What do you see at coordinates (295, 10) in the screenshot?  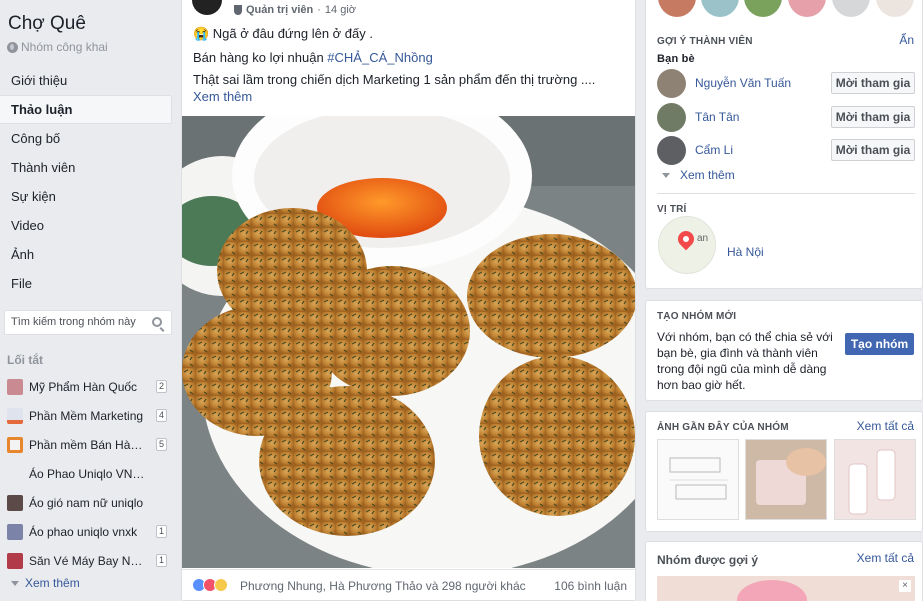 I see `post-meta: Quản trị viên · 14 giờ` at bounding box center [295, 10].